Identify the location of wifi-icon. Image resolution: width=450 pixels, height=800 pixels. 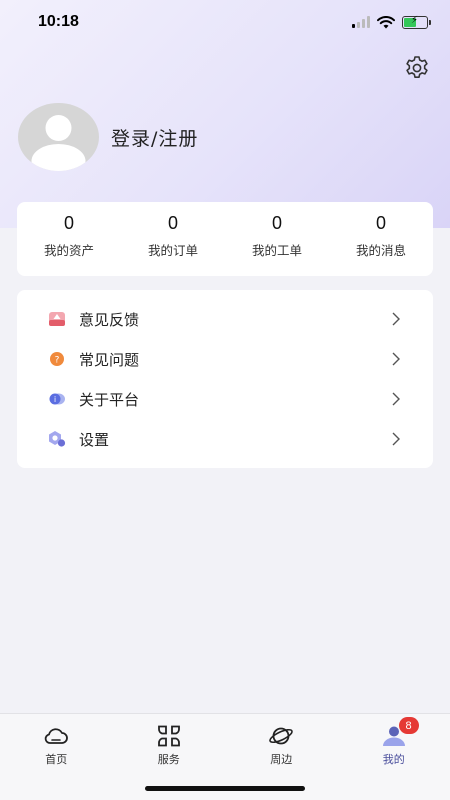
(386, 21).